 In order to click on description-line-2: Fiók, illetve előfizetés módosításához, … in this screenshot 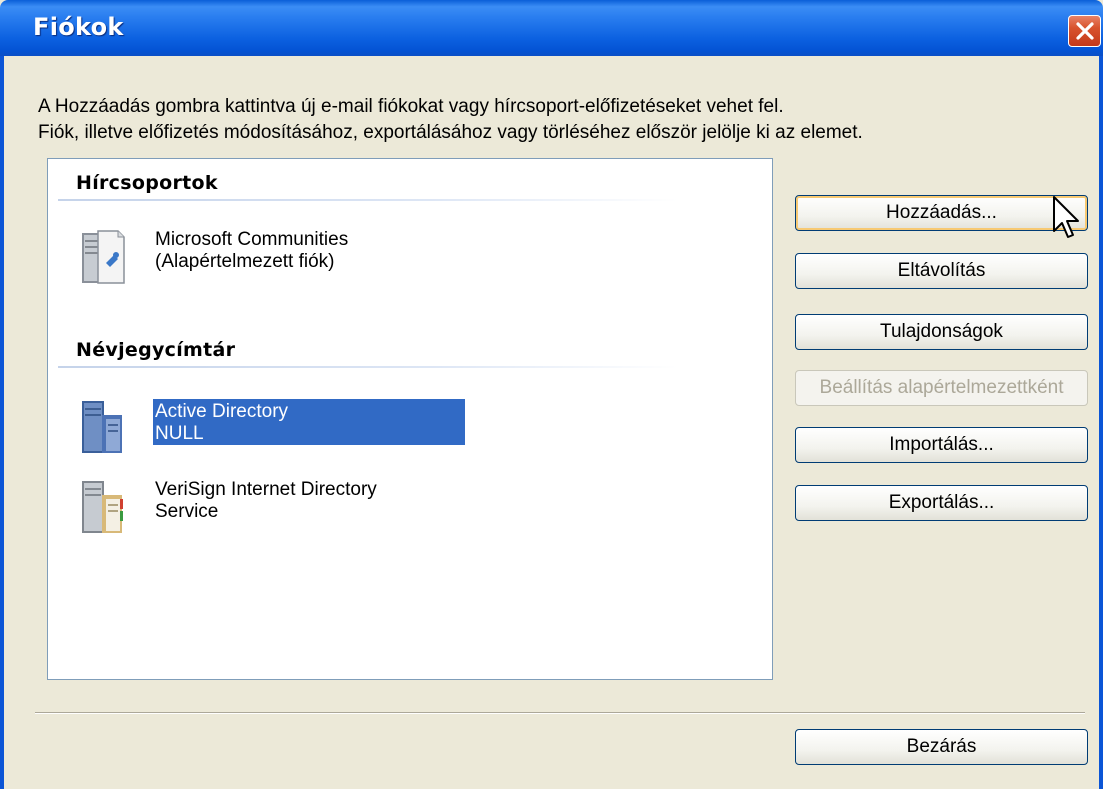, I will do `click(450, 132)`.